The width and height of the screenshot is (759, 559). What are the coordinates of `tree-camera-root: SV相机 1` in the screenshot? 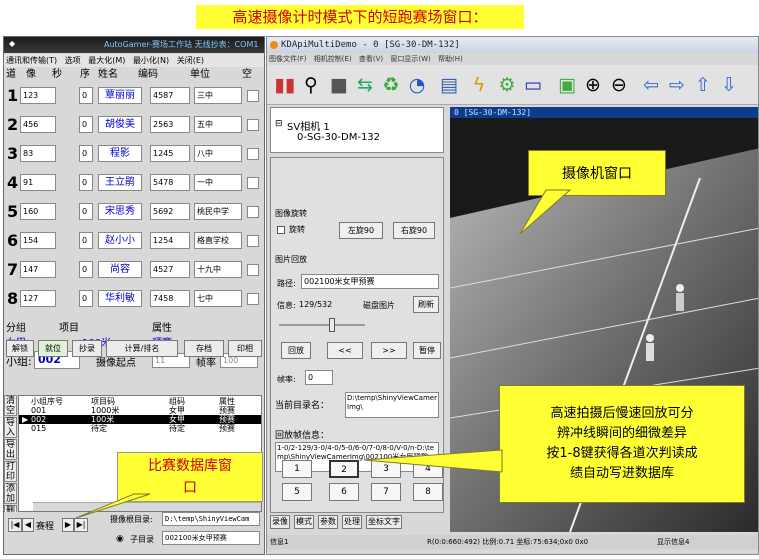 It's located at (308, 125).